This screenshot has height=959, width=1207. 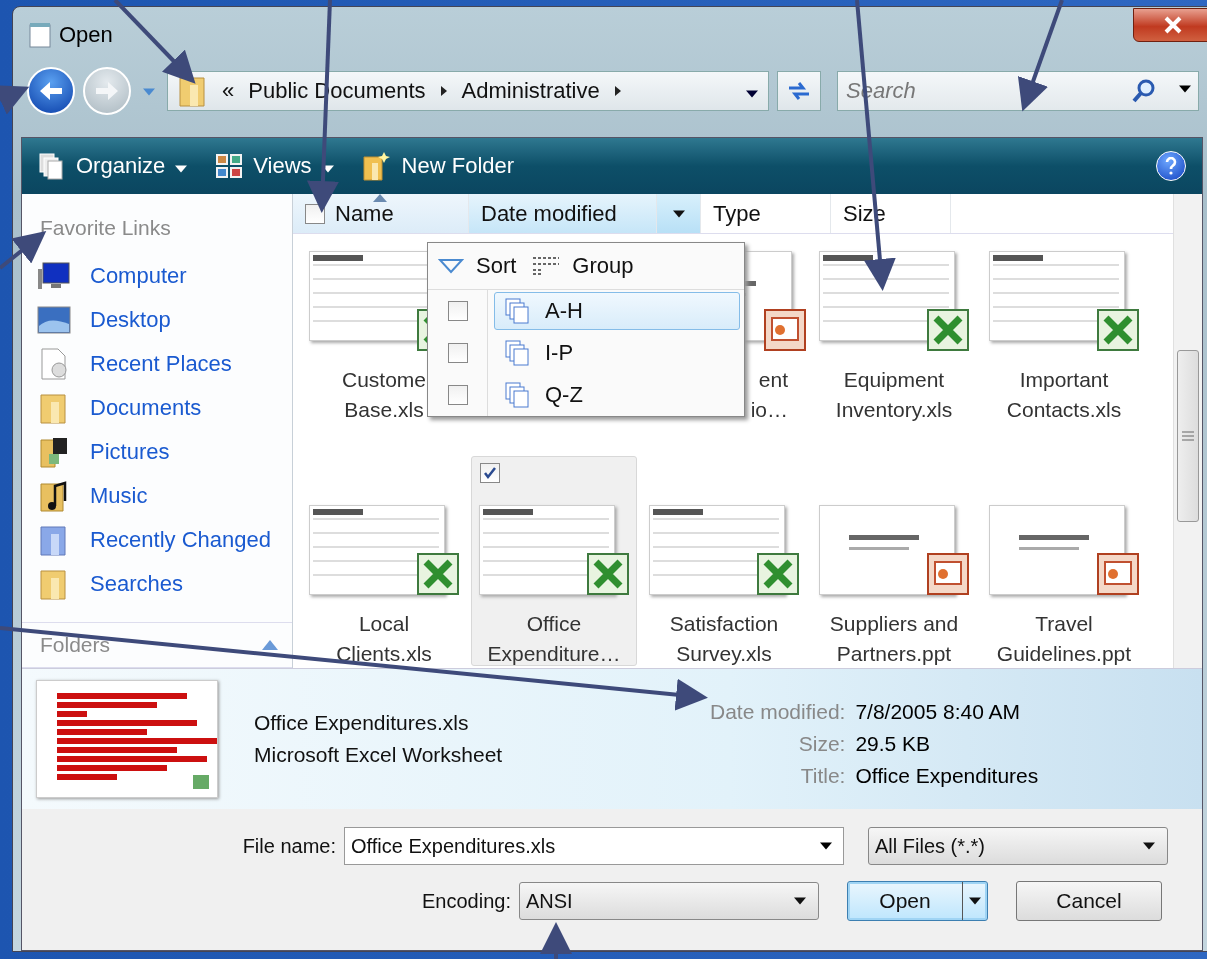 I want to click on sort-arrow-icon, so click(x=380, y=198).